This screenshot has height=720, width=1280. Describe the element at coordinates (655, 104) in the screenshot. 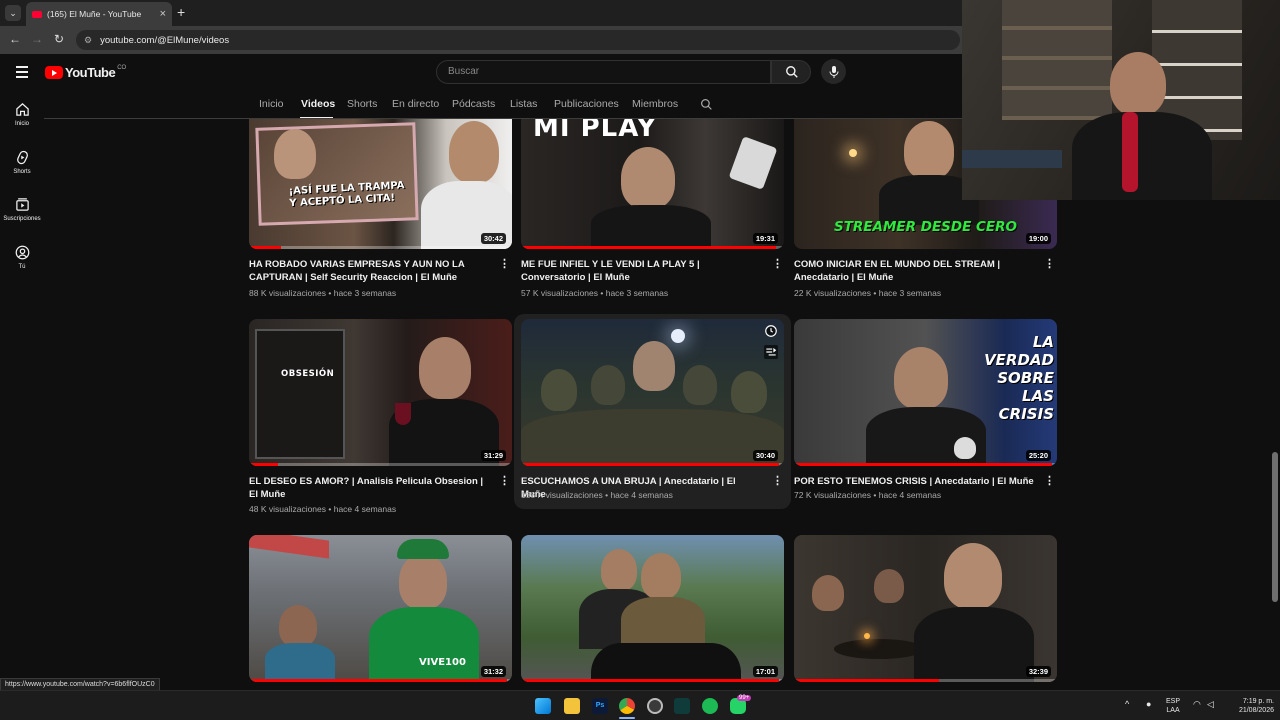

I see `tab-miembros: Miembros` at that location.